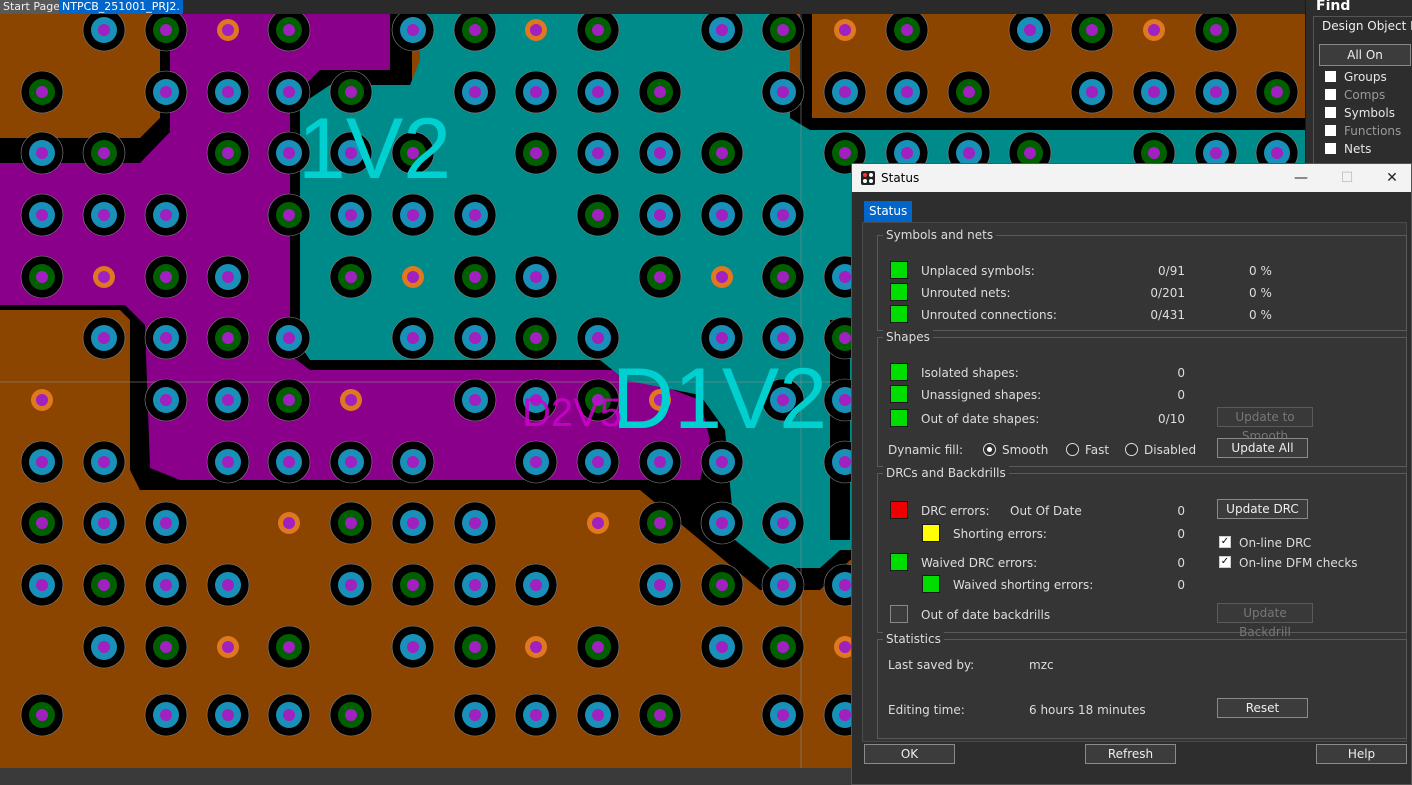  I want to click on update-backdrill-button: Update Backdrill, so click(1265, 621).